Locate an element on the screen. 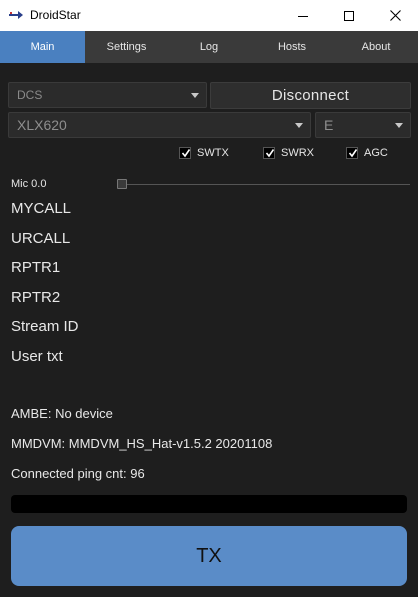 The width and height of the screenshot is (418, 597). window-title: DroidStar is located at coordinates (55, 15).